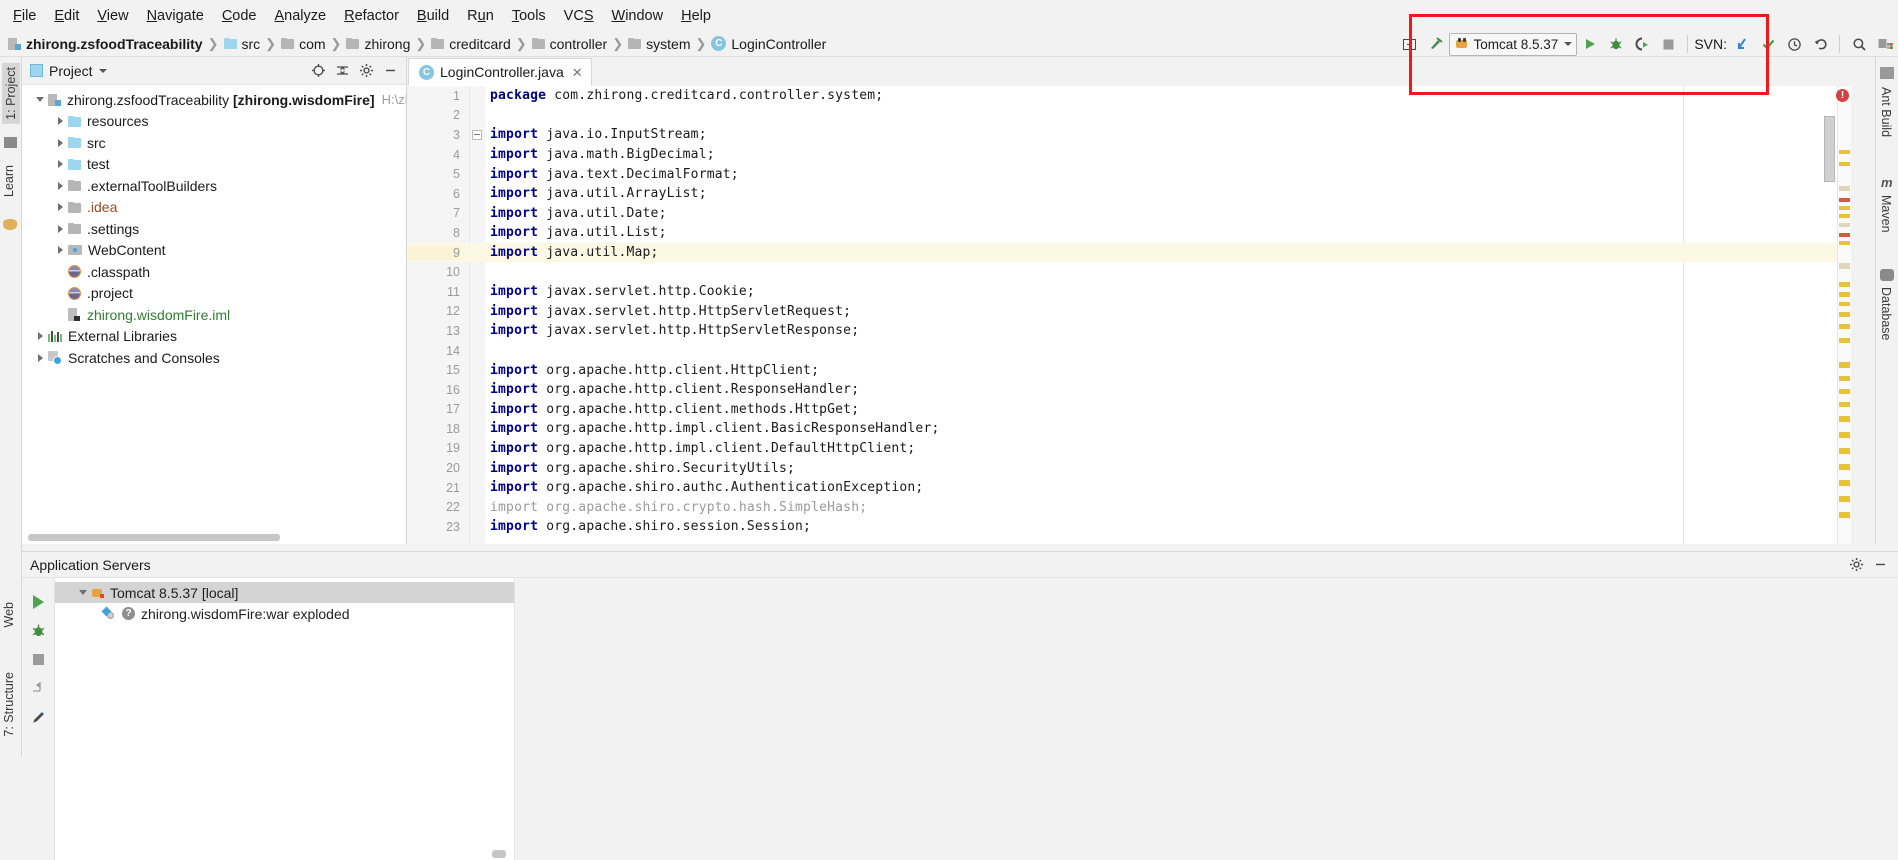 The width and height of the screenshot is (1898, 860). What do you see at coordinates (1642, 44) in the screenshot?
I see `run-with-coverage-button` at bounding box center [1642, 44].